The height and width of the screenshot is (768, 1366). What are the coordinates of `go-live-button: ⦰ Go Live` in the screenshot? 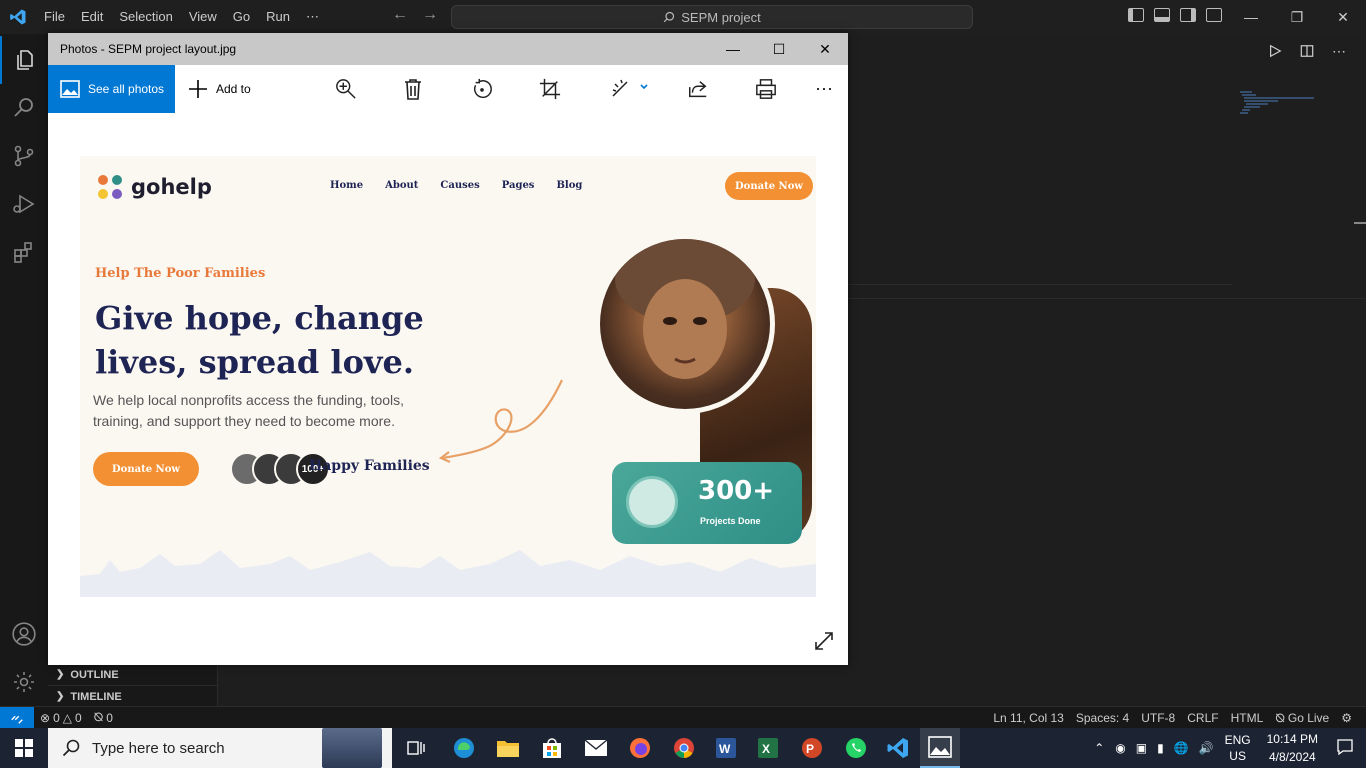 It's located at (1302, 718).